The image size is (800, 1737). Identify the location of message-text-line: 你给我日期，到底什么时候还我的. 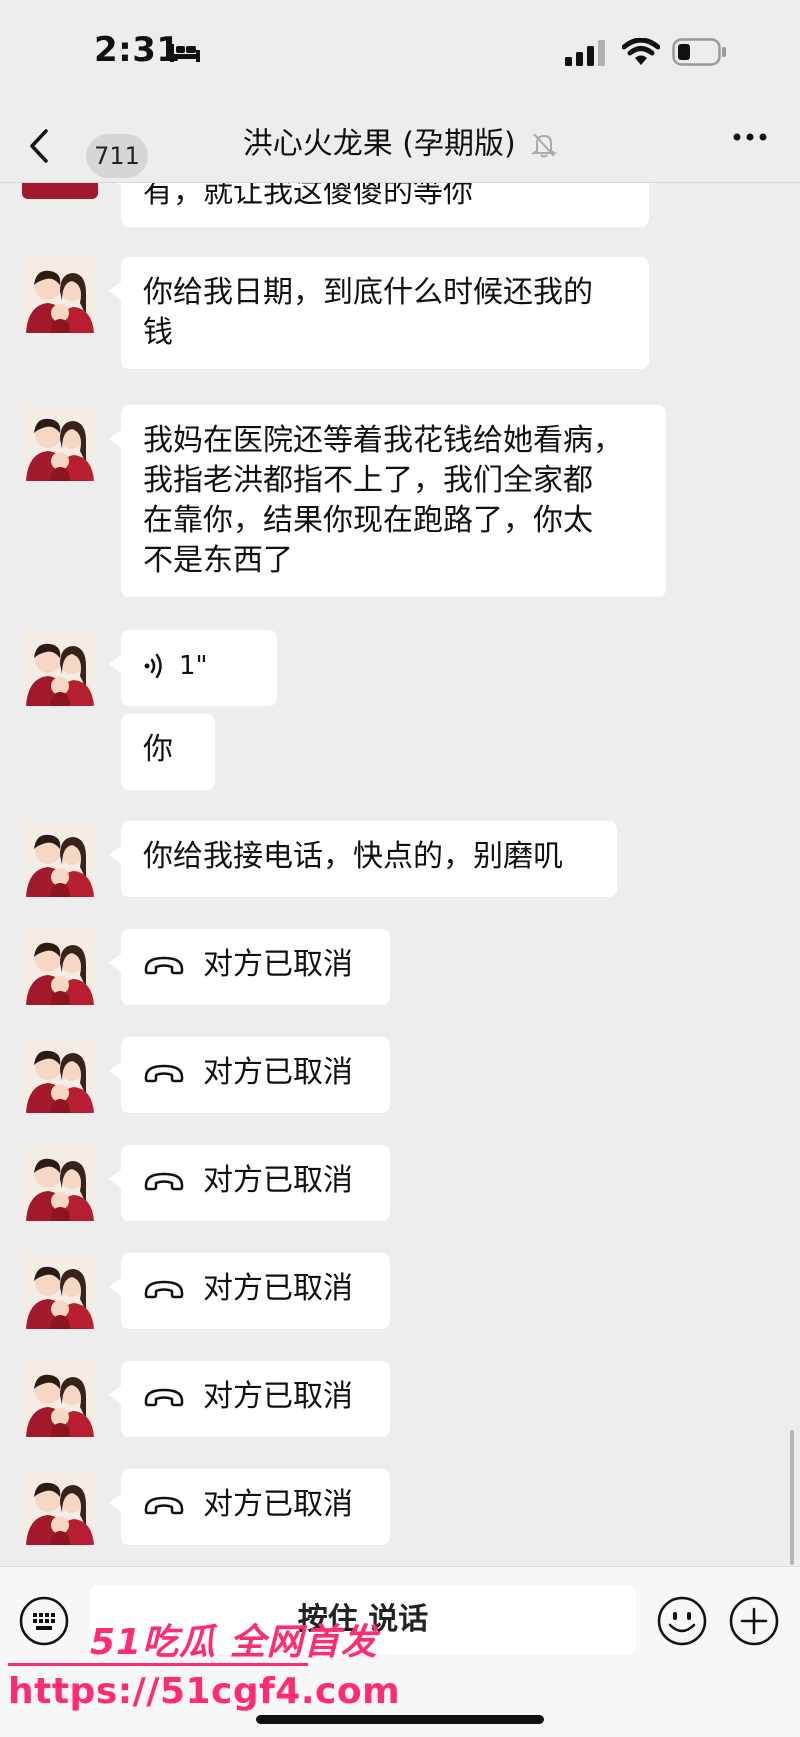
(368, 292).